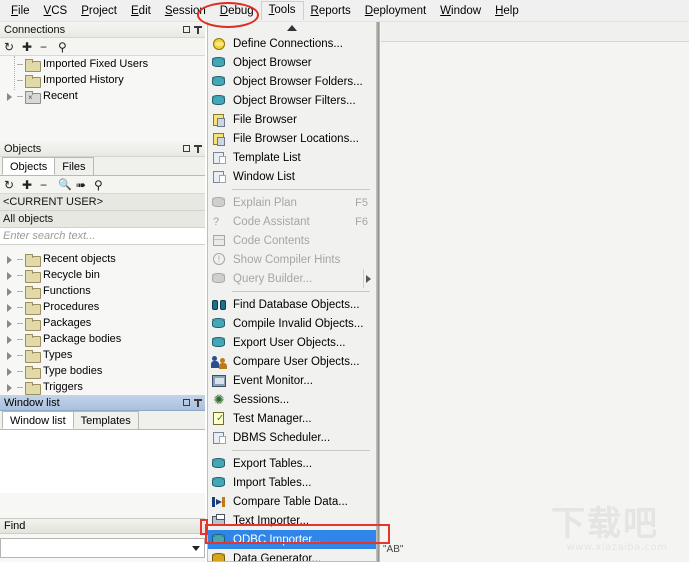 This screenshot has width=689, height=562. Describe the element at coordinates (378, 292) in the screenshot. I see `panel-splitter` at that location.